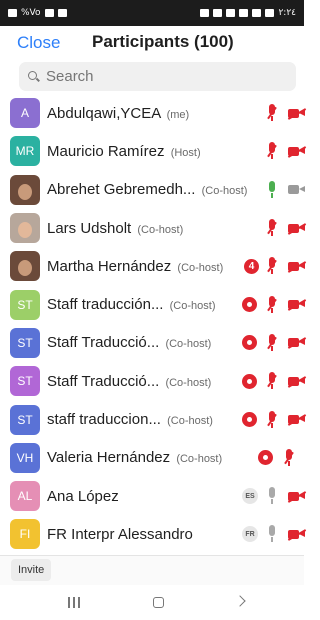 This screenshot has height=620, width=320. I want to click on participant-name: Lars Udsholt, so click(89, 228).